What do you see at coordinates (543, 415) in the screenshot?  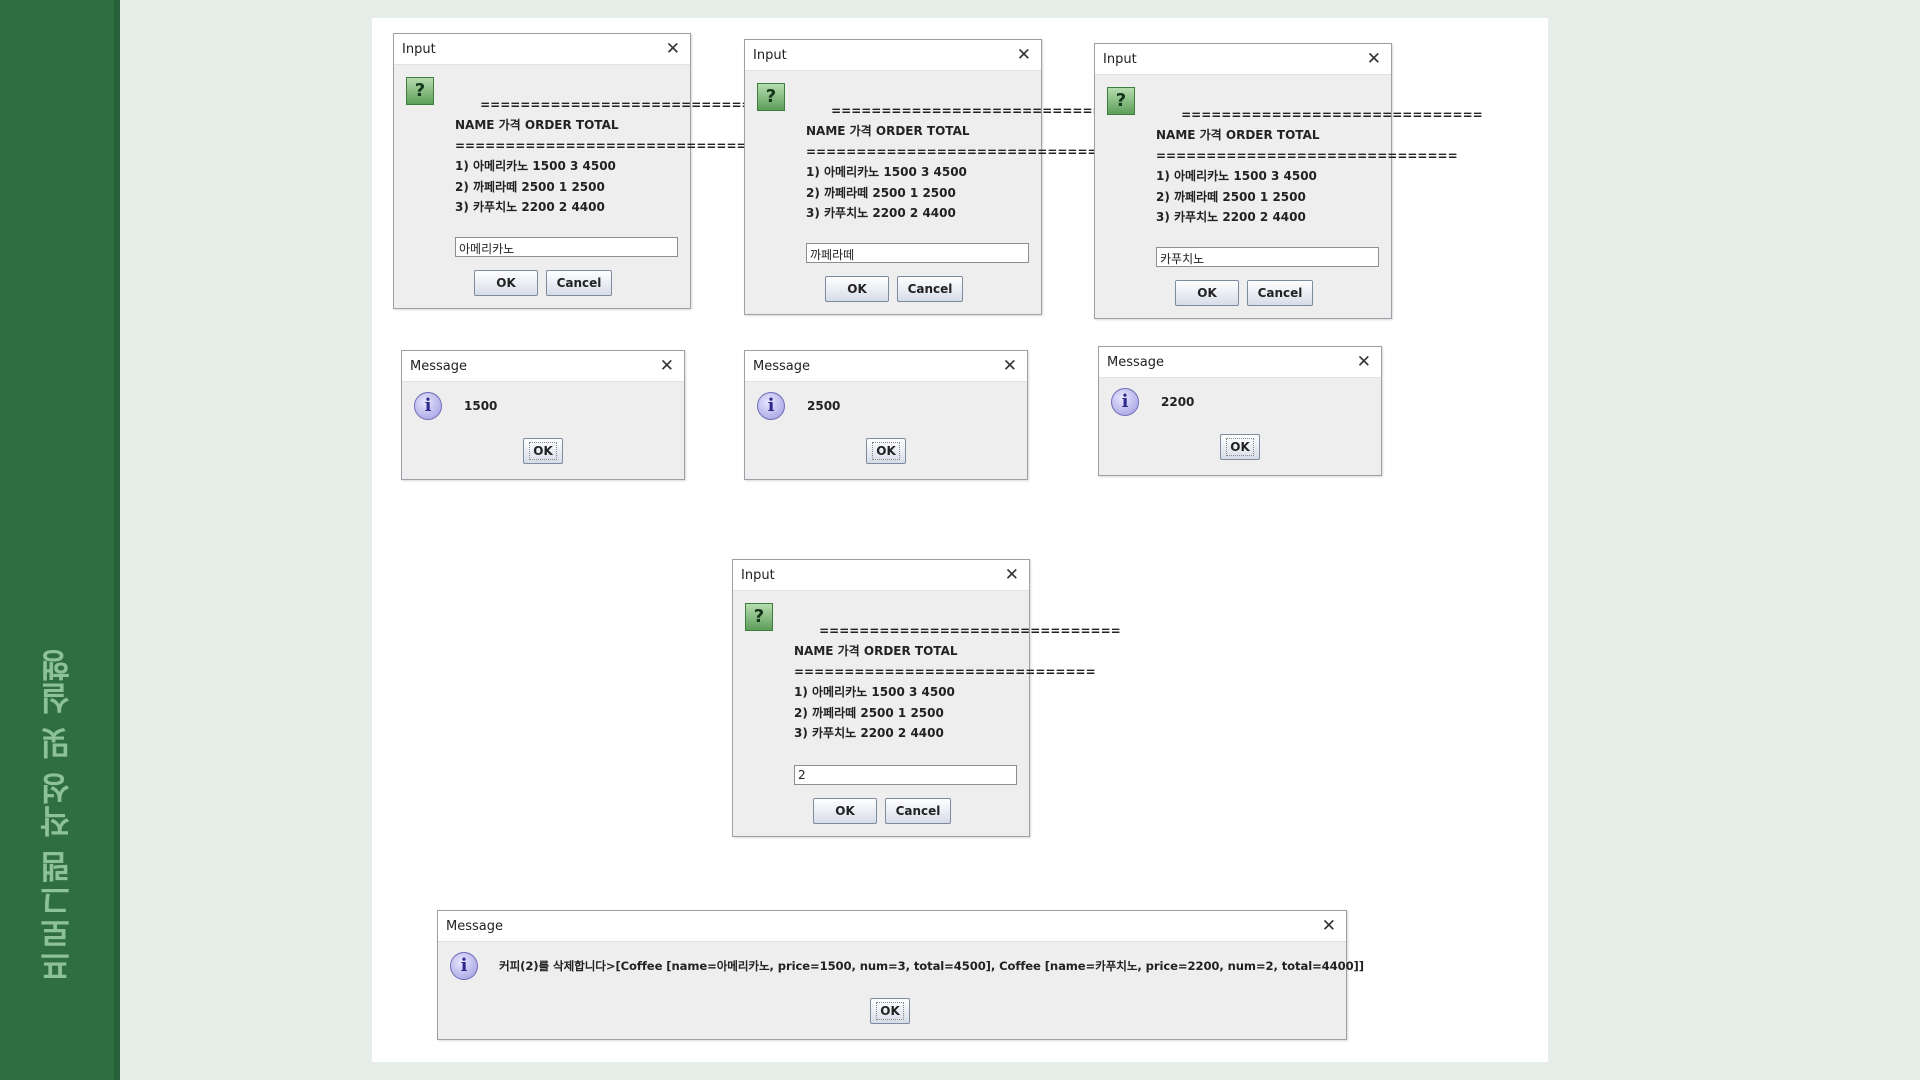 I see `message-dialog-1: Message ✕ i 1500 OK` at bounding box center [543, 415].